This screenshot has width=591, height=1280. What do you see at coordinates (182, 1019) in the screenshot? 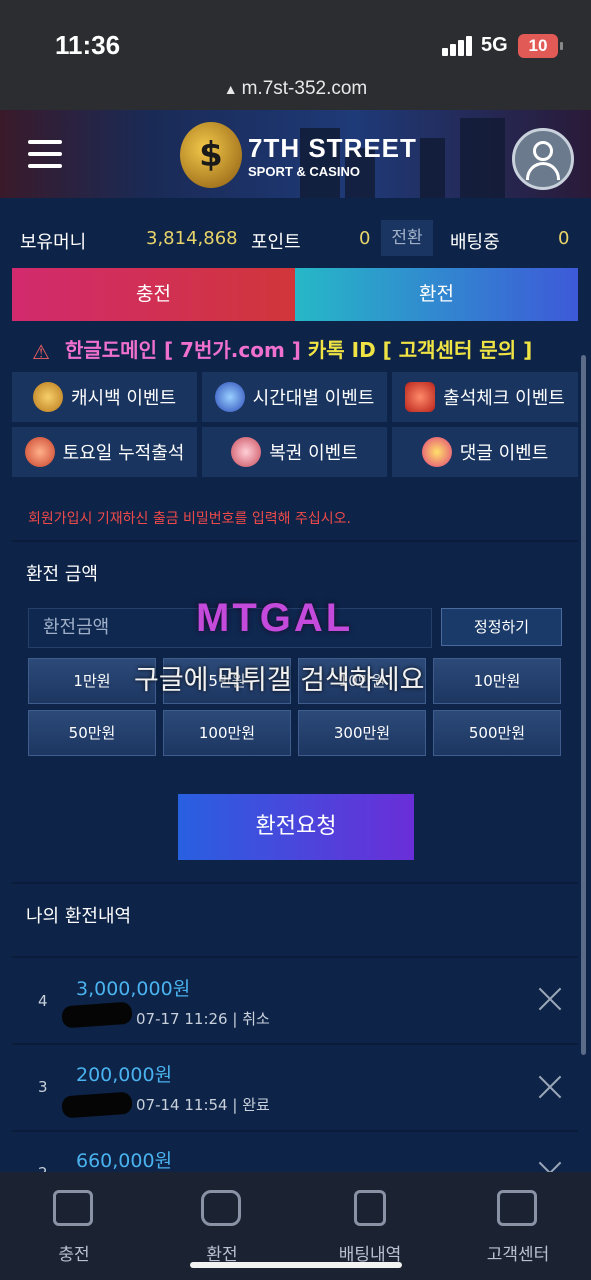
I see `row-date: 07-17 11:26` at bounding box center [182, 1019].